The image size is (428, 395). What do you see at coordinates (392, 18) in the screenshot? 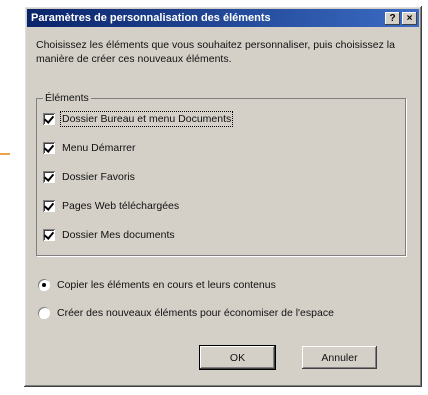
I see `help-button: ?` at bounding box center [392, 18].